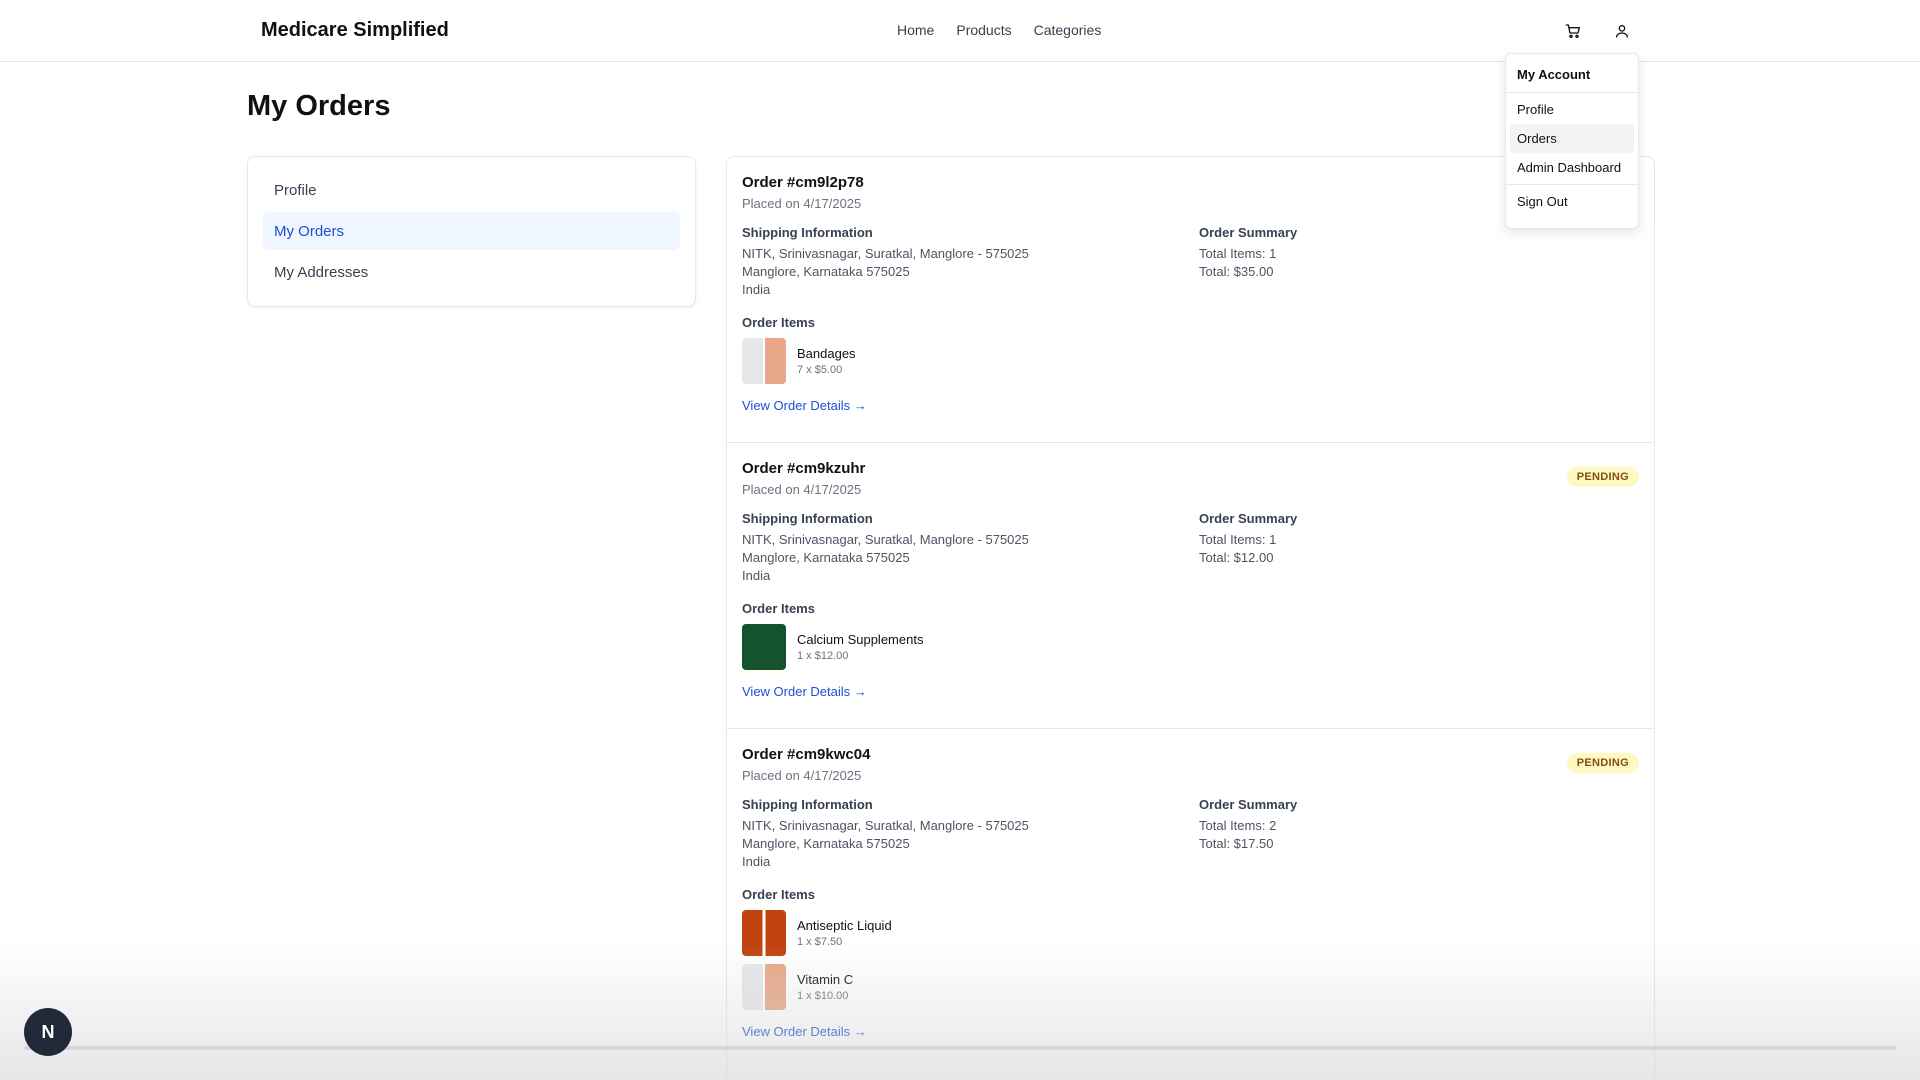  Describe the element at coordinates (1554, 74) in the screenshot. I see `dropdown-label: My Account` at that location.